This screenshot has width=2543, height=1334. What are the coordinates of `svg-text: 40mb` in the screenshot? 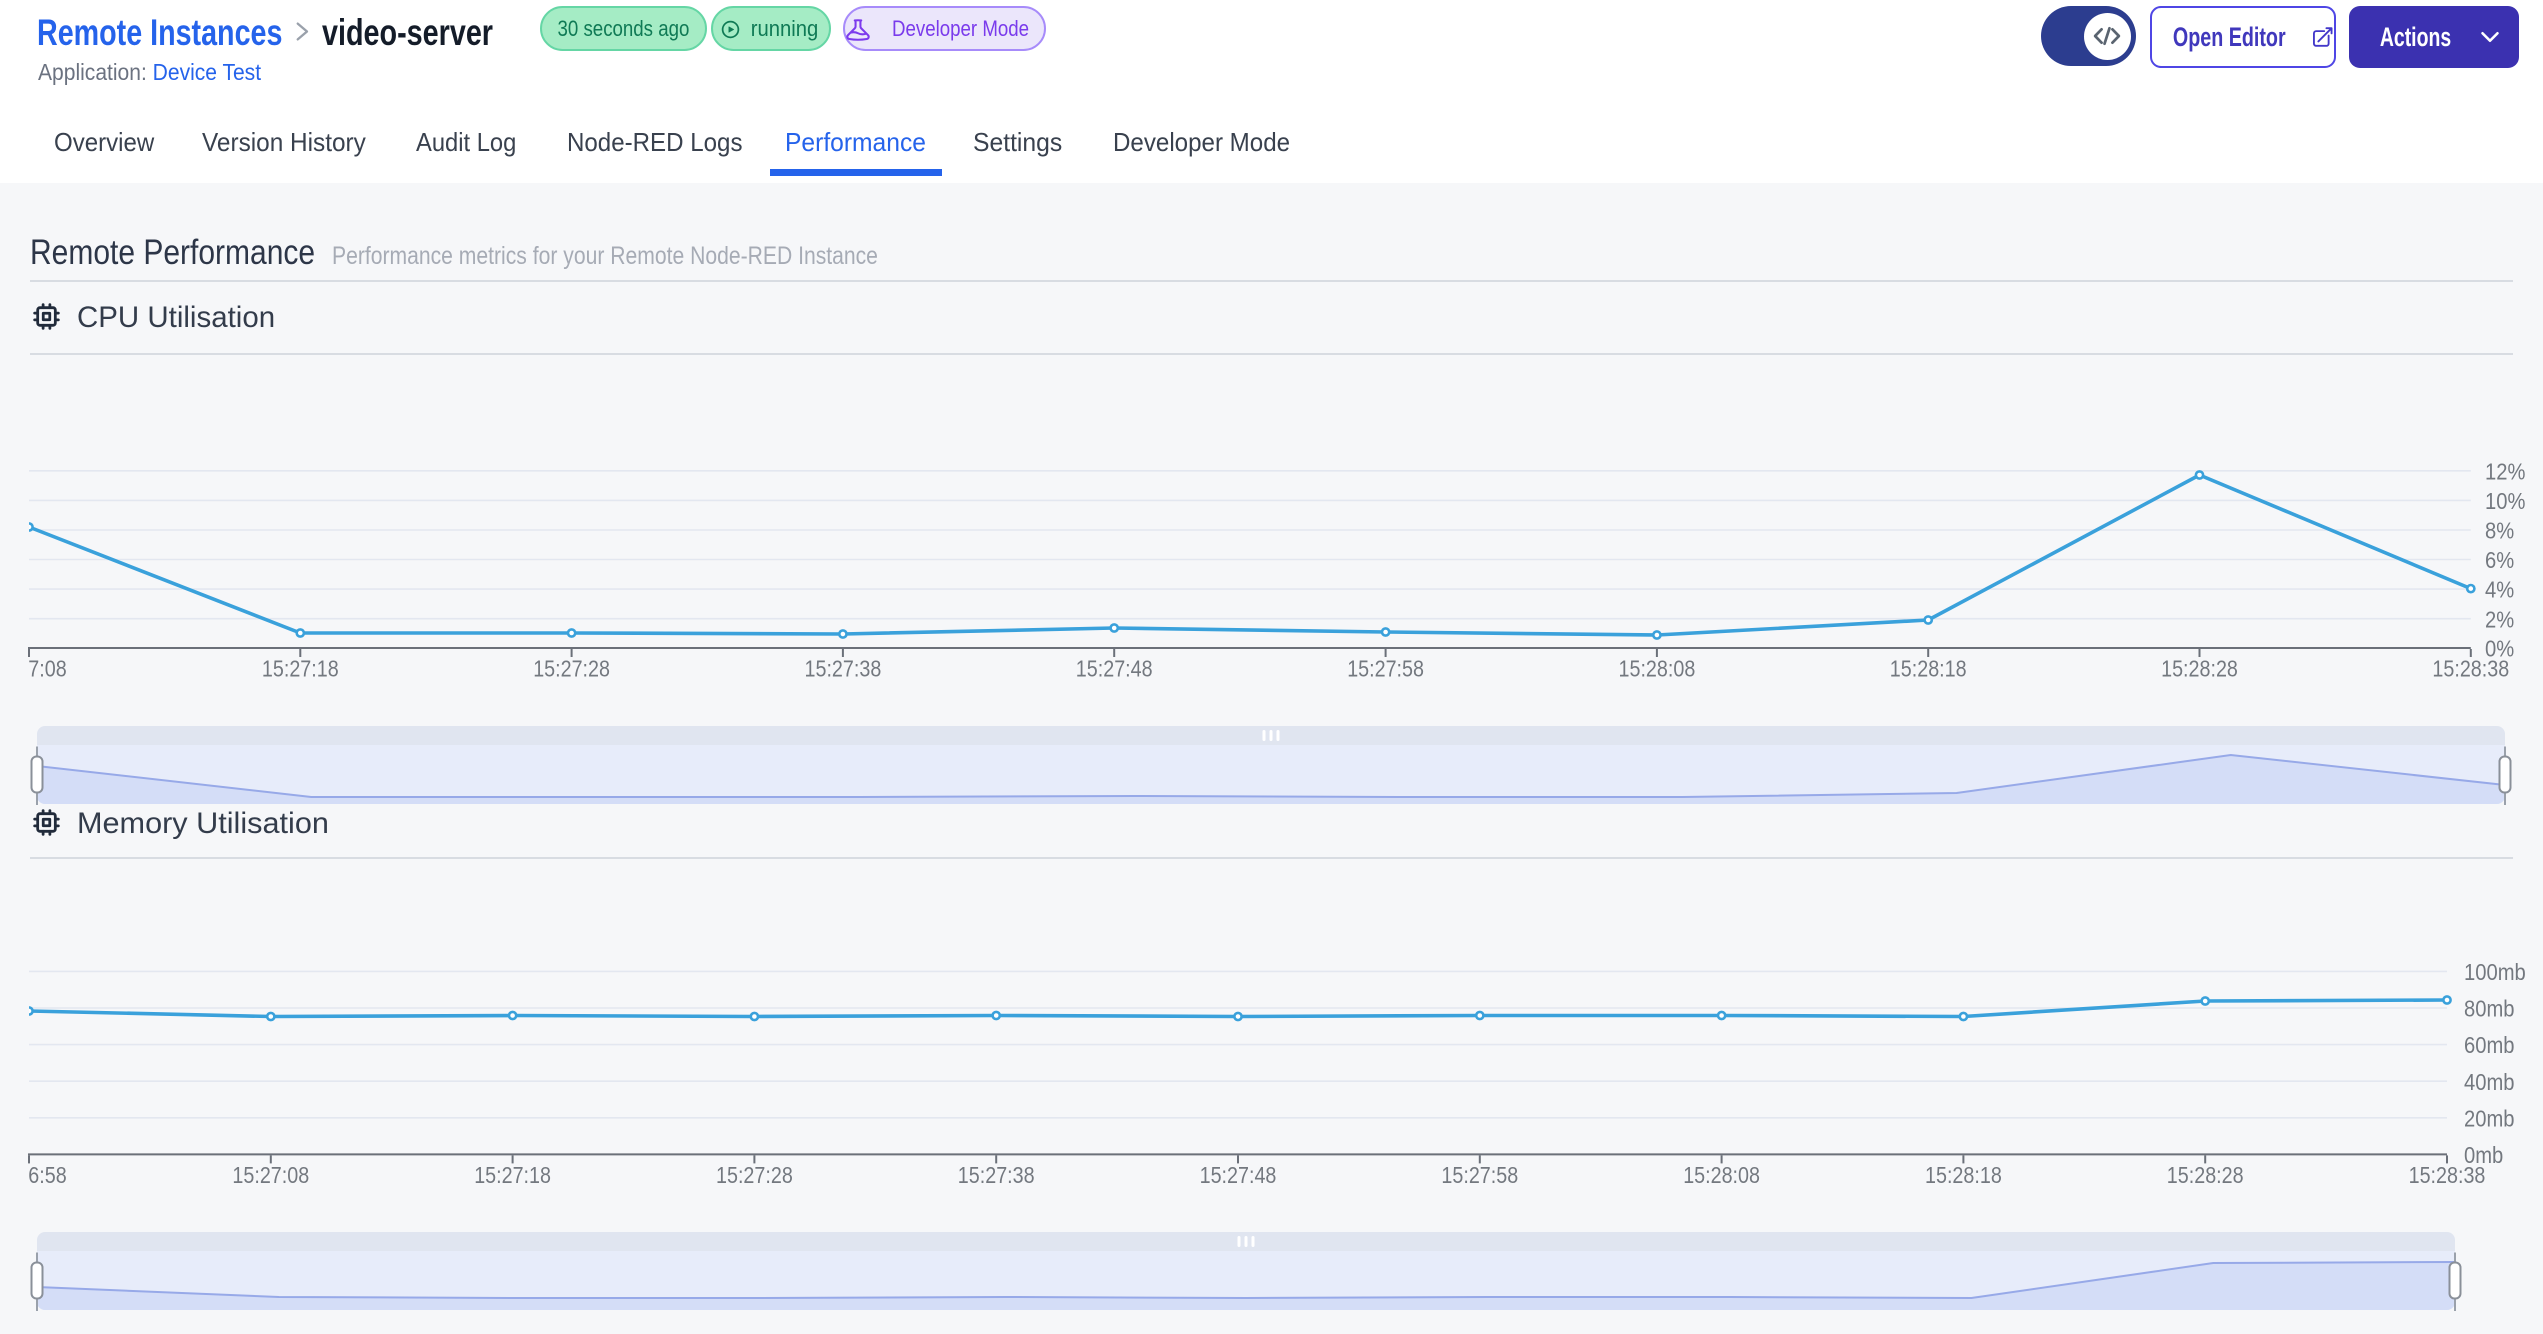 It's located at (2489, 1082).